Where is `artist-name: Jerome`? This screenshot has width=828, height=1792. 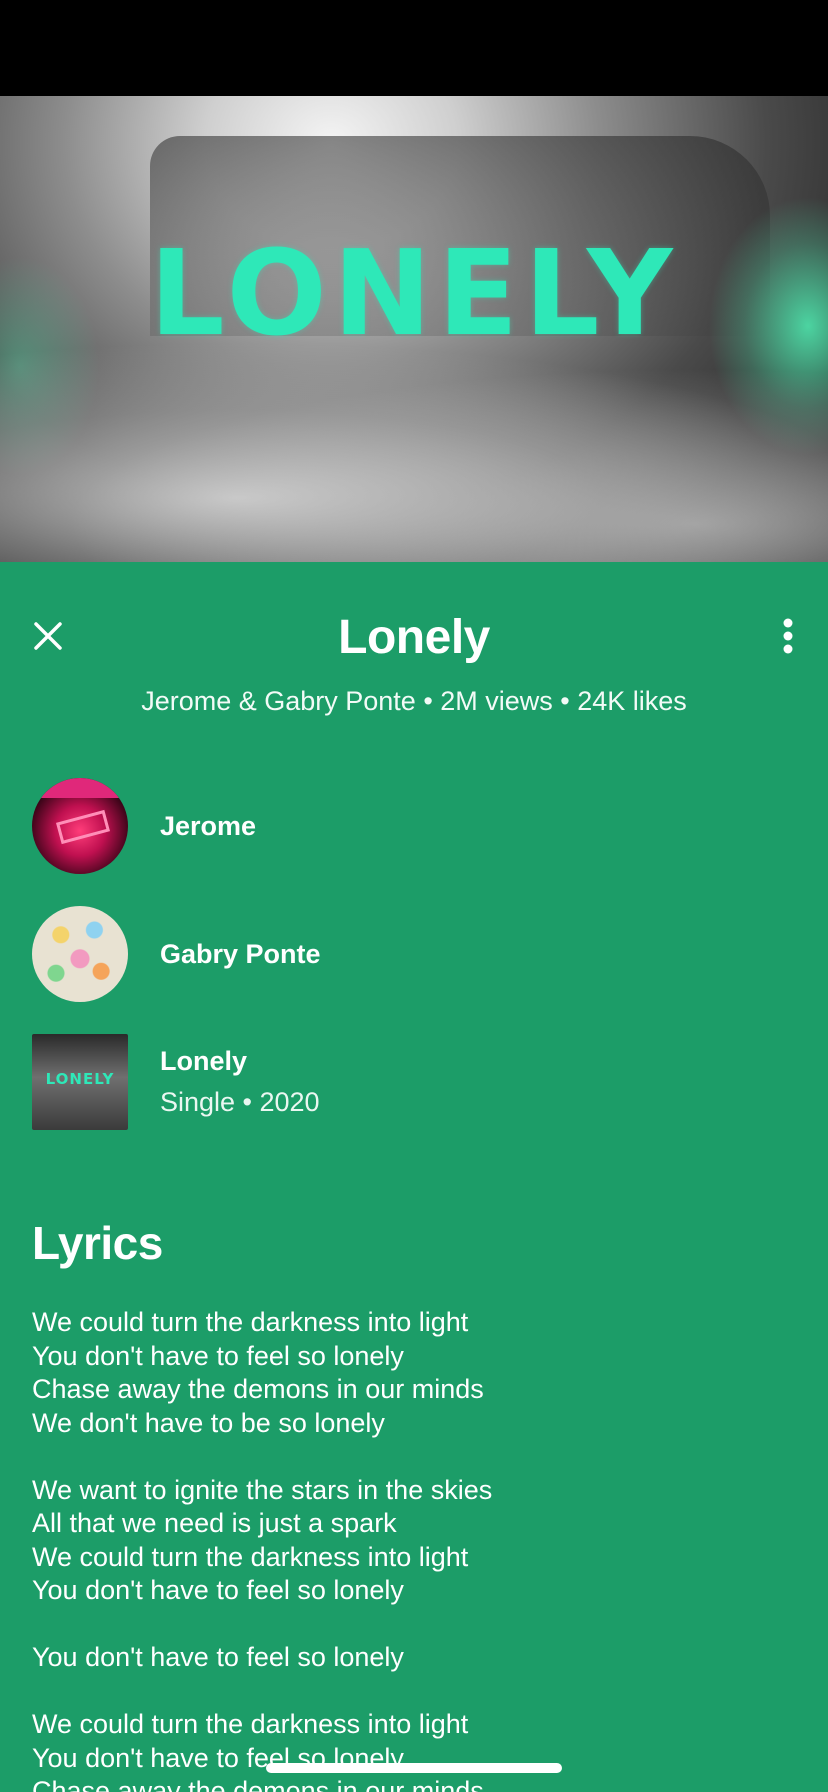
artist-name: Jerome is located at coordinates (208, 825).